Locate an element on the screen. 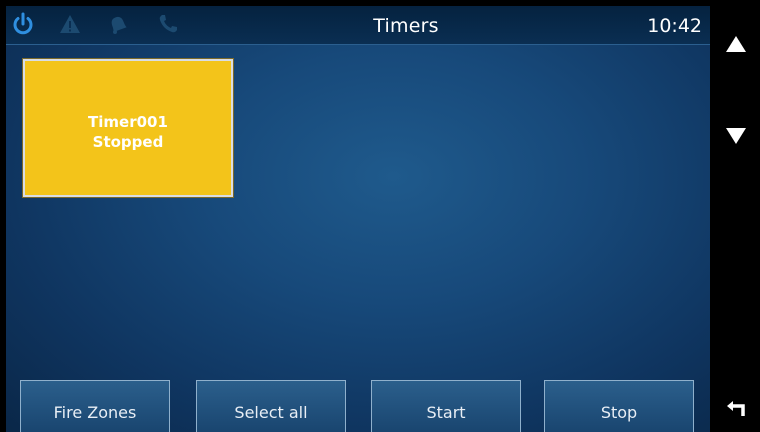 This screenshot has width=760, height=432. up-triangle-icon is located at coordinates (736, 44).